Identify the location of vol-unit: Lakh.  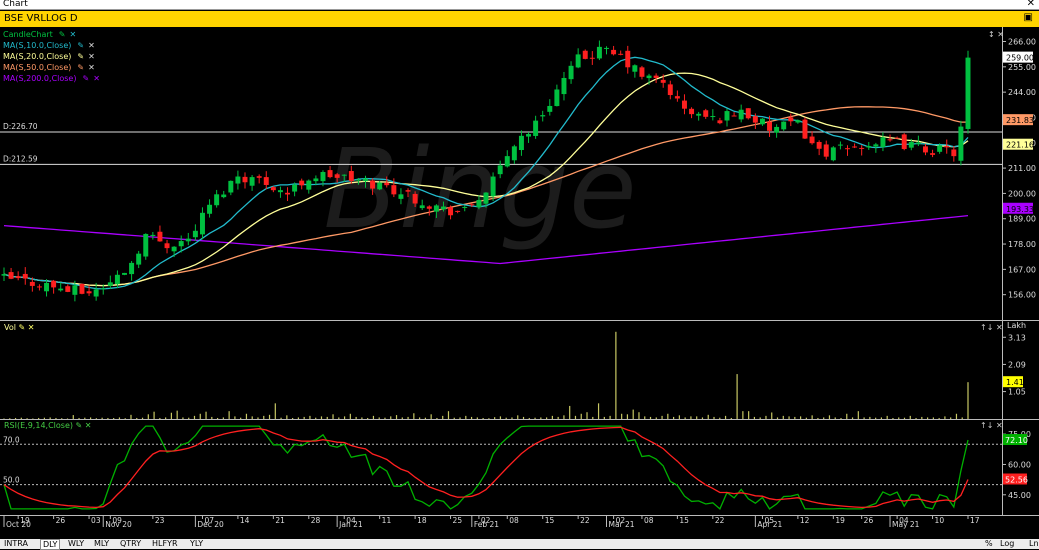
(1017, 325).